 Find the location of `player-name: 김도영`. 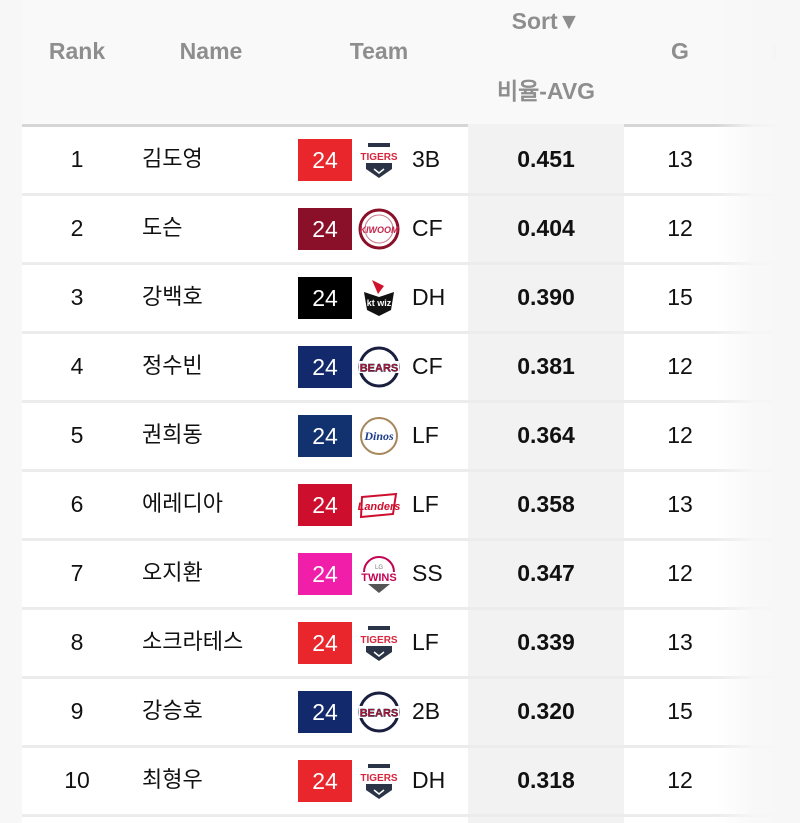

player-name: 김도영 is located at coordinates (222, 159).